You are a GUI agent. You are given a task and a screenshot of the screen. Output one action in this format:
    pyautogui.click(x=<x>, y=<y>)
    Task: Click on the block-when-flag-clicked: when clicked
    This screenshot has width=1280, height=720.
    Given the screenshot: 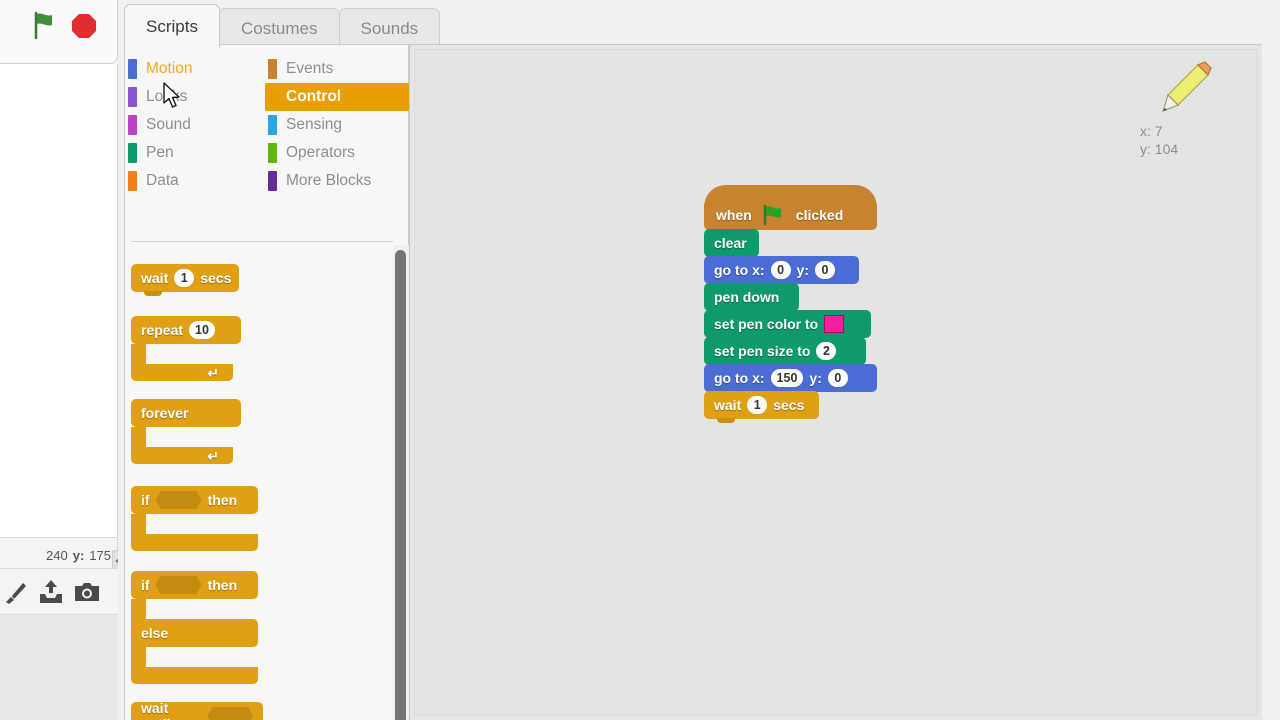 What is the action you would take?
    pyautogui.click(x=790, y=207)
    